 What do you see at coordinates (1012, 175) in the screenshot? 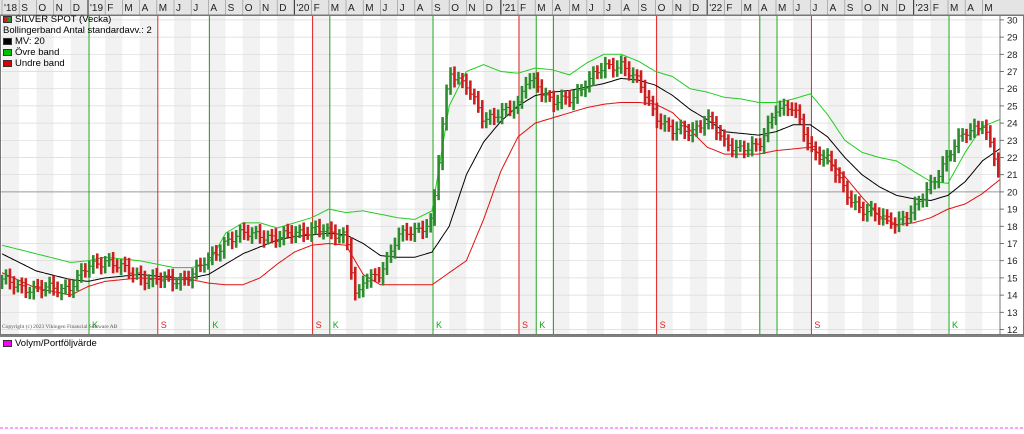
I see `y-tick-label: 21` at bounding box center [1012, 175].